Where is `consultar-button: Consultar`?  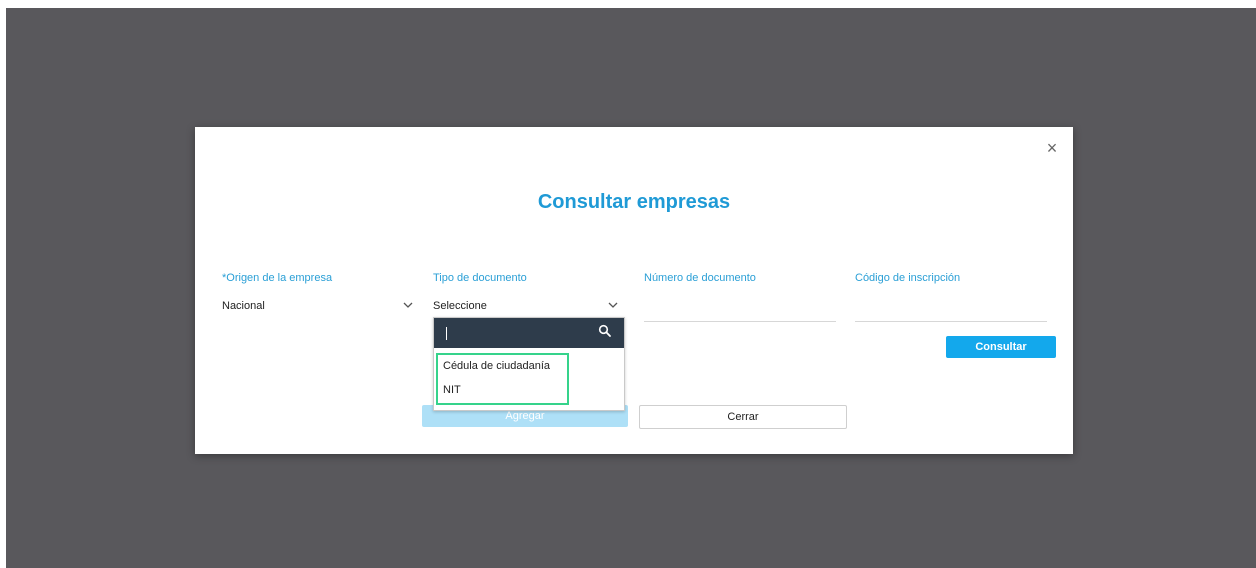 consultar-button: Consultar is located at coordinates (1001, 347).